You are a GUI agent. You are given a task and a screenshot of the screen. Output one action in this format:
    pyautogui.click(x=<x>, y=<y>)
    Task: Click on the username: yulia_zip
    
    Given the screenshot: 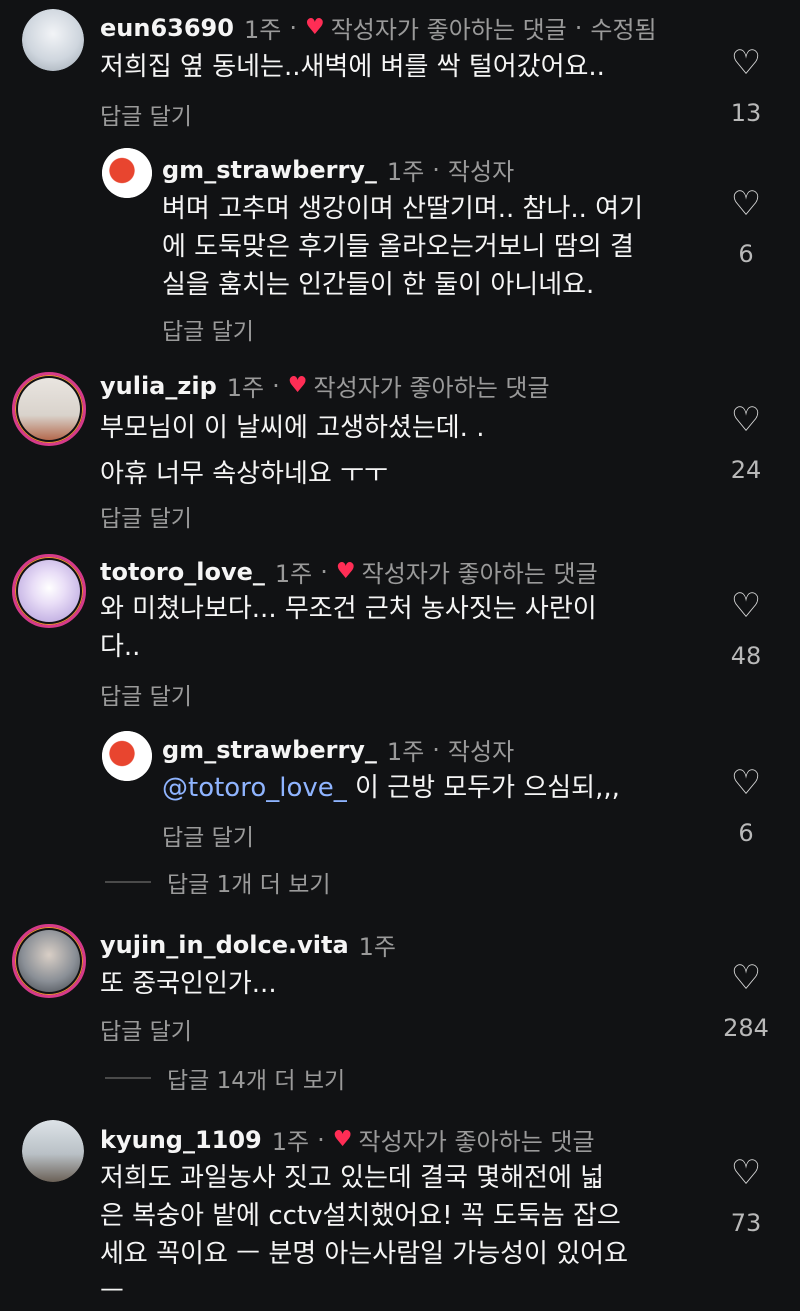 What is the action you would take?
    pyautogui.click(x=158, y=386)
    